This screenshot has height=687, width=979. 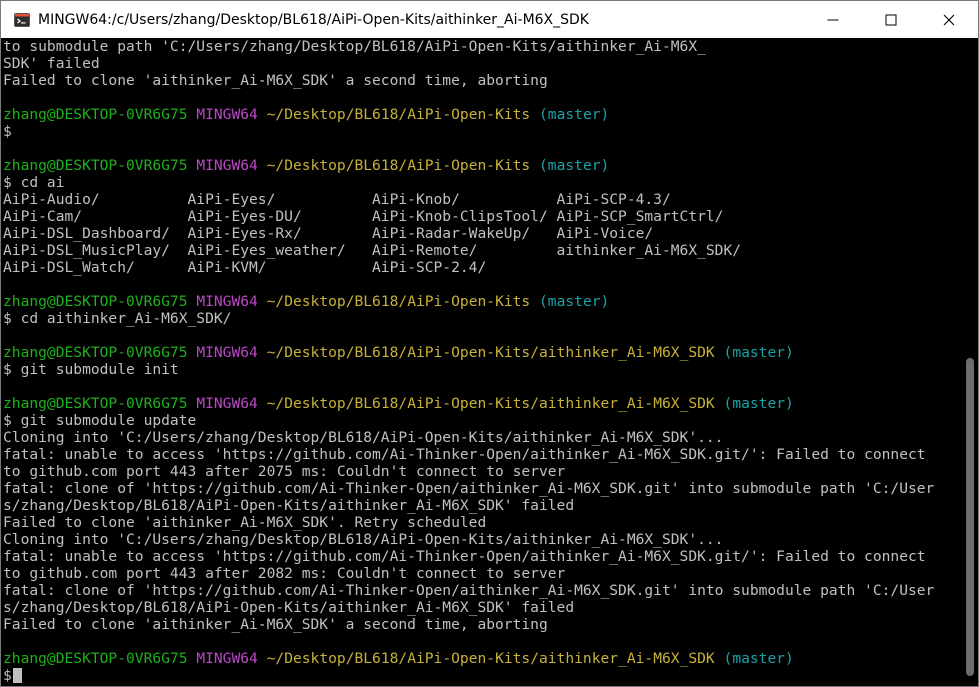 I want to click on close-icon, so click(x=949, y=19).